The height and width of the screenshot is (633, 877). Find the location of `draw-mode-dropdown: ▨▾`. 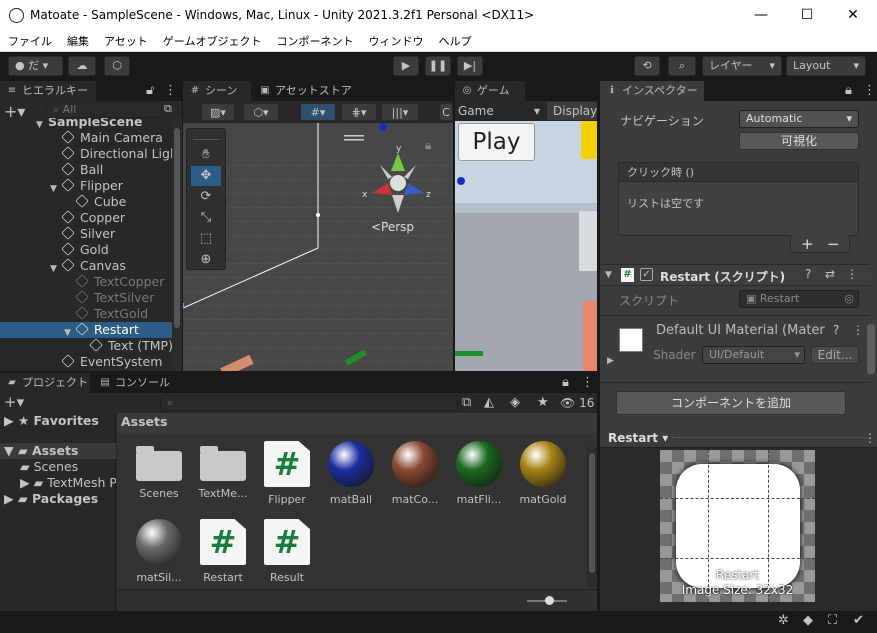

draw-mode-dropdown: ▨▾ is located at coordinates (218, 112).